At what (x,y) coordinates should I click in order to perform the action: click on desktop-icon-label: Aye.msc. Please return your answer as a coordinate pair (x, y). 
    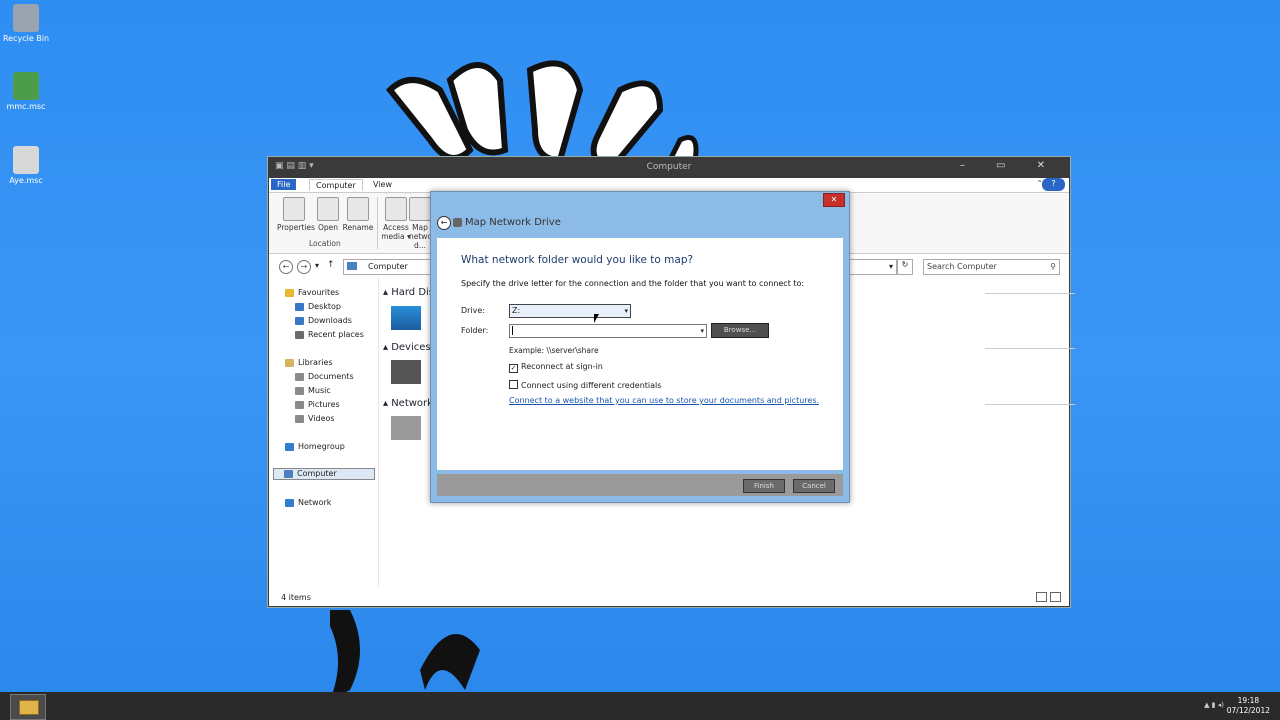
    Looking at the image, I should click on (26, 180).